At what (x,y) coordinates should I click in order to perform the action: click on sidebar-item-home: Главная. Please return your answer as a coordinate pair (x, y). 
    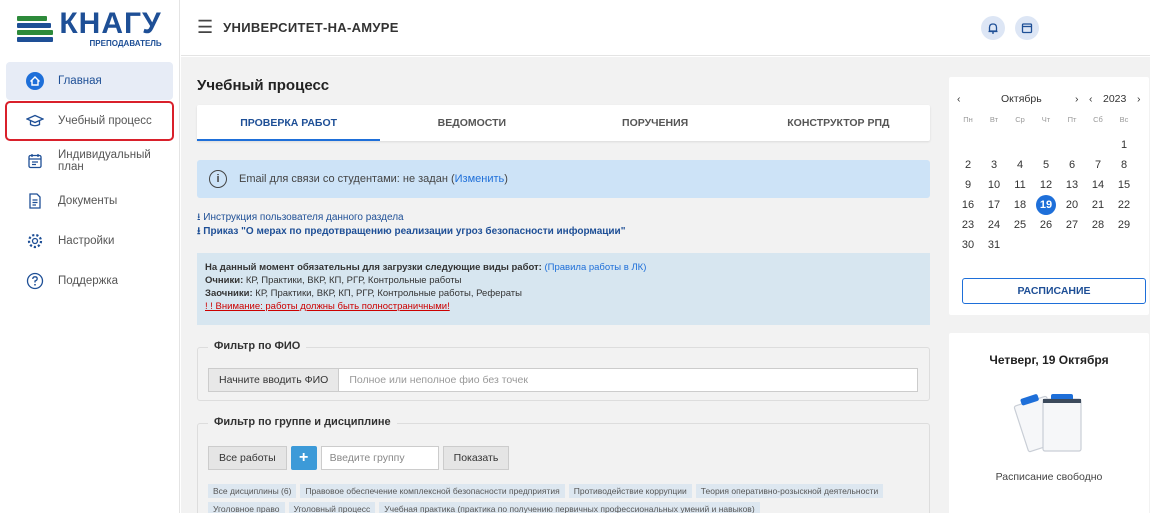
    Looking at the image, I should click on (89, 81).